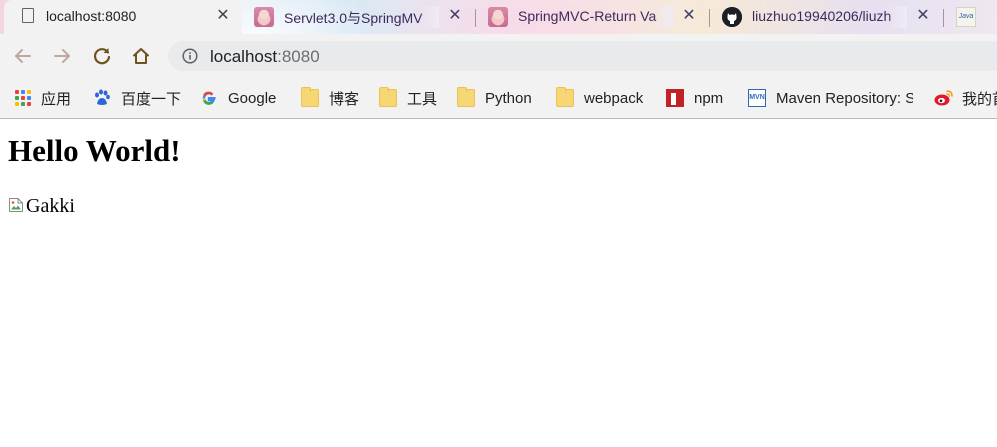 The image size is (997, 447). Describe the element at coordinates (709, 98) in the screenshot. I see `bookmark-label: npm` at that location.